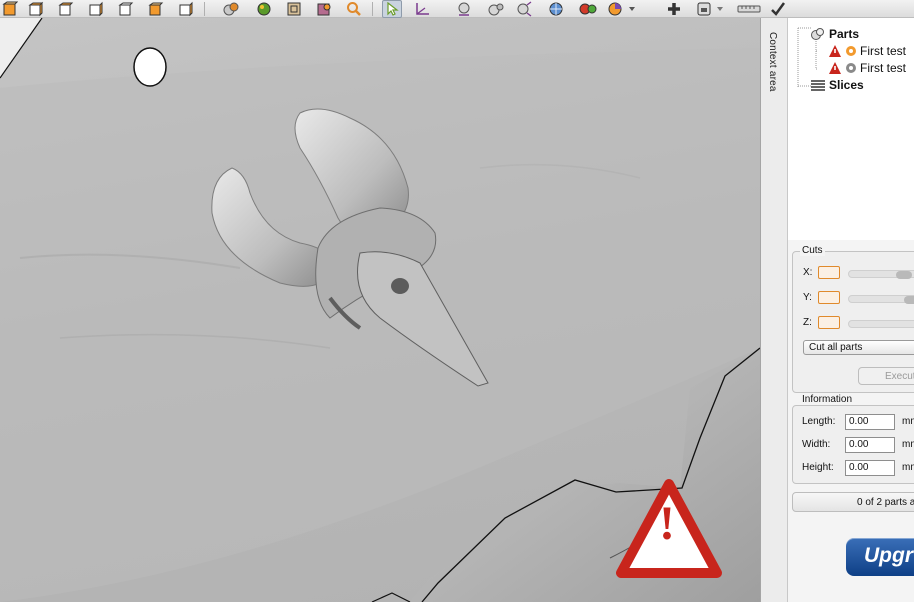 Image resolution: width=914 pixels, height=602 pixels. I want to click on globe-icon, so click(556, 9).